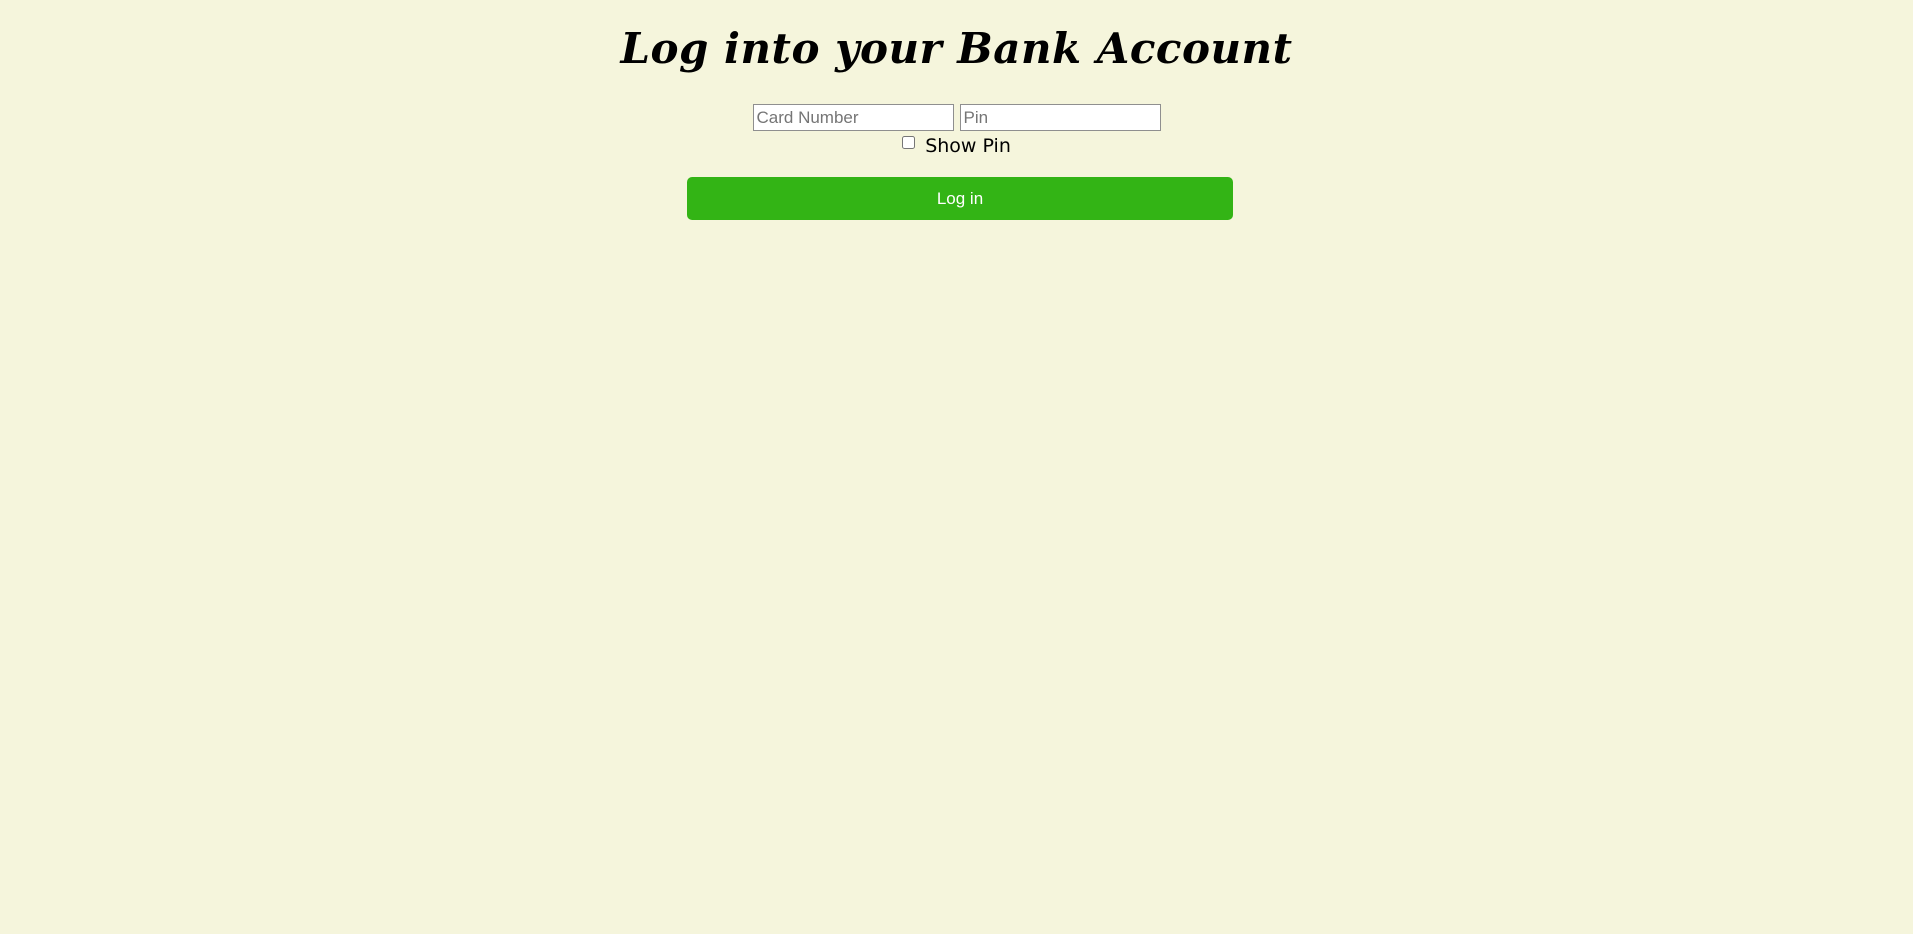 The image size is (1913, 934). I want to click on show-pin-checkbox, so click(909, 142).